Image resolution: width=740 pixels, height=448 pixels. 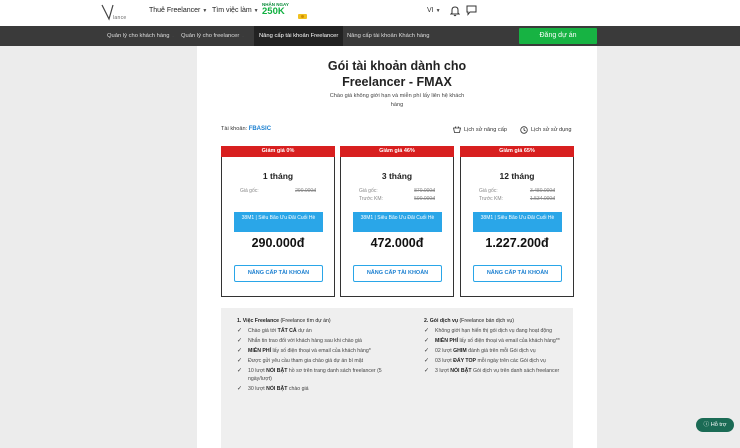 I want to click on money-icon, so click(x=302, y=16).